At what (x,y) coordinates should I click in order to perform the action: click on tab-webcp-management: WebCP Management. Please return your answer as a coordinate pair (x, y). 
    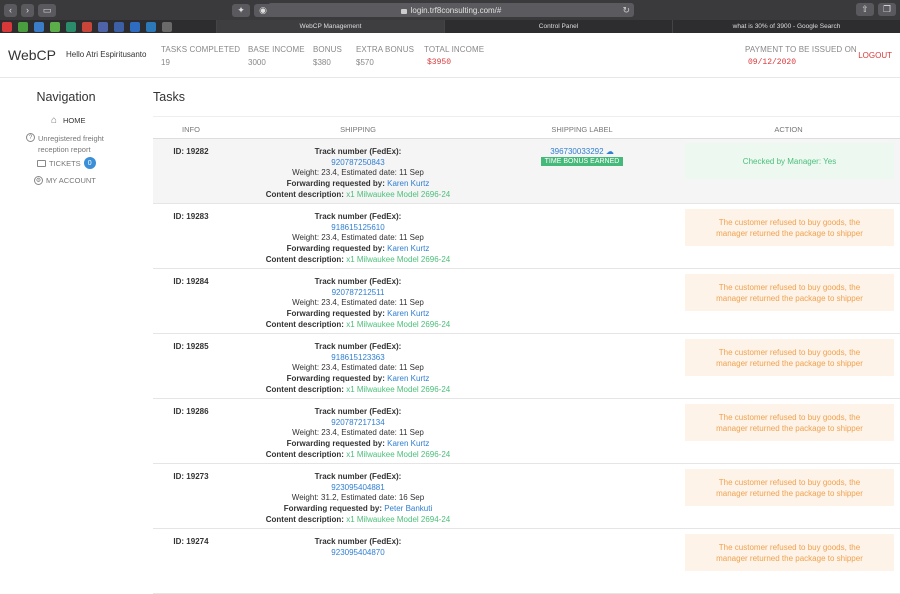
    Looking at the image, I should click on (330, 26).